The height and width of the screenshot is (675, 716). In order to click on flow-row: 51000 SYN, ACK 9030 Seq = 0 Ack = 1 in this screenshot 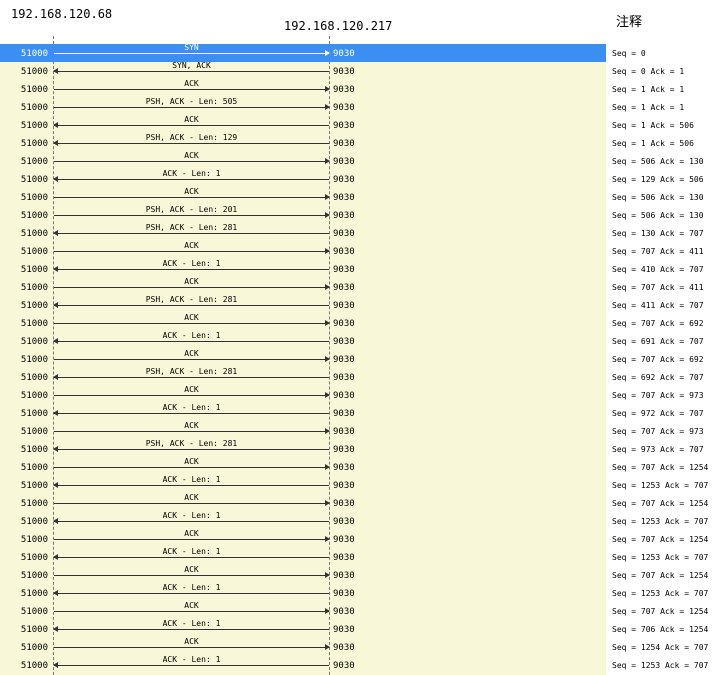, I will do `click(358, 70)`.